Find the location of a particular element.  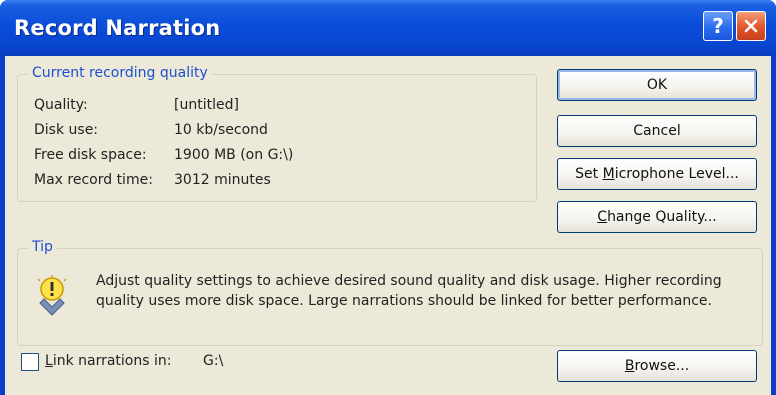

cancel-button: Cancel is located at coordinates (657, 131).